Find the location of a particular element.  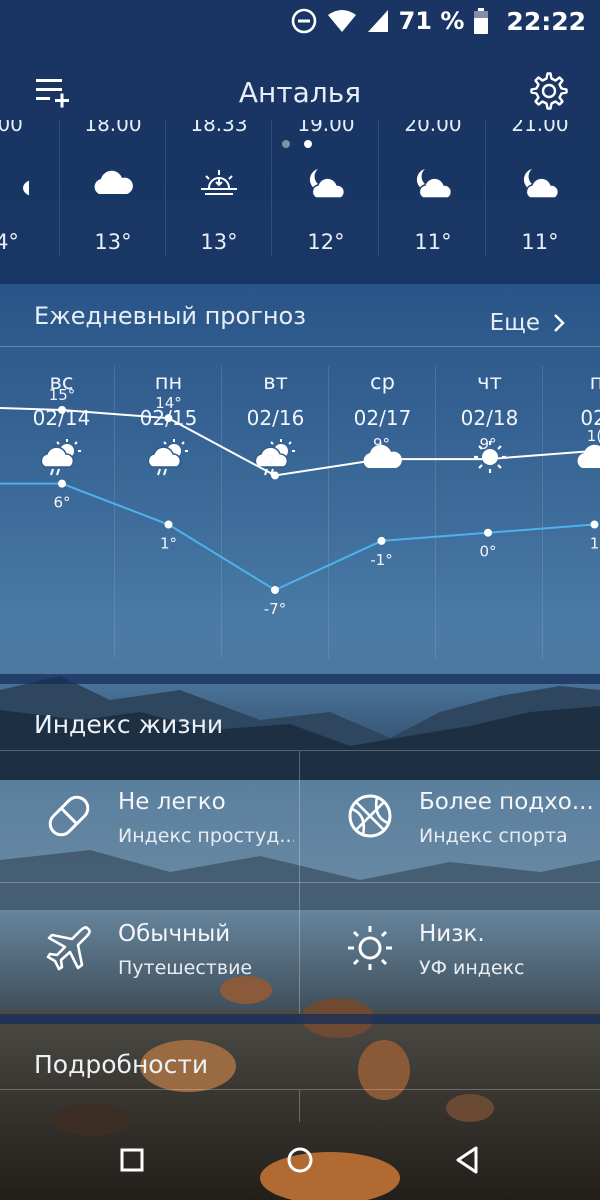

hour-time: 20.00 is located at coordinates (433, 127).